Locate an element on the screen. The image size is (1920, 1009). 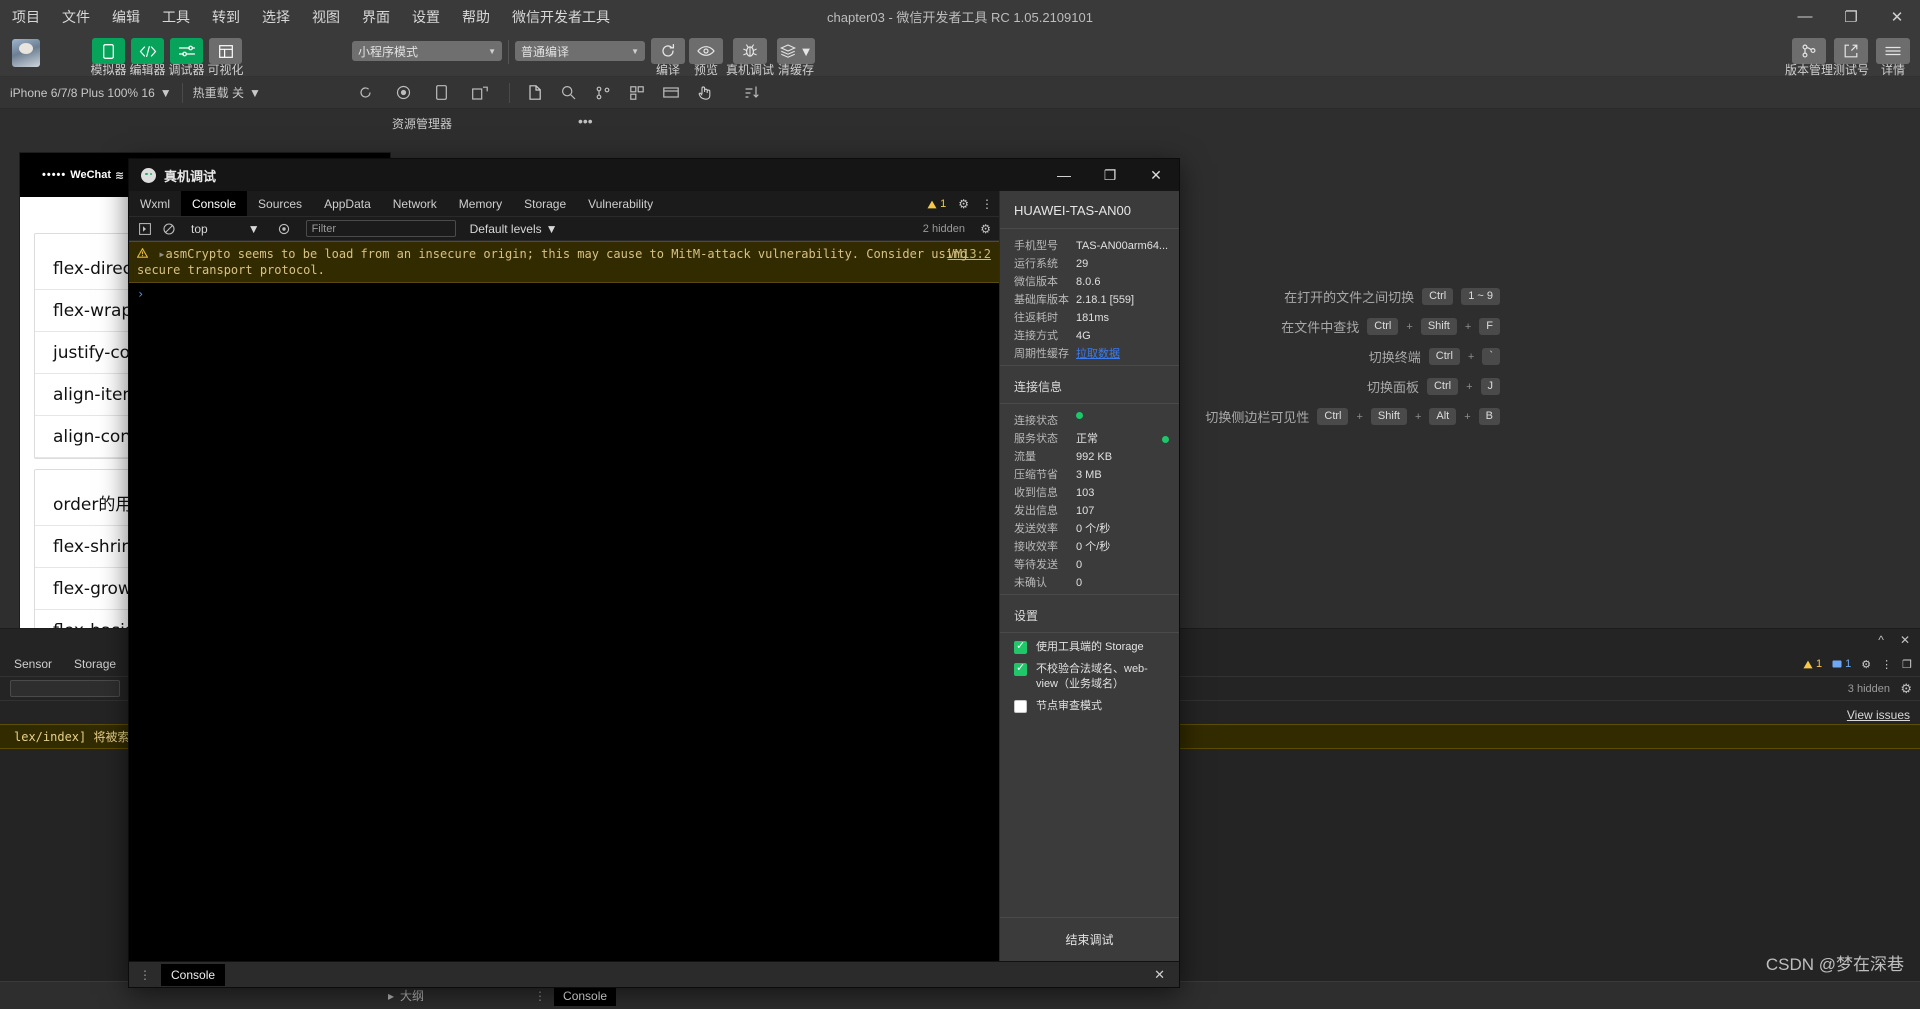
checkbox-unchecked-icon is located at coordinates (1020, 706).